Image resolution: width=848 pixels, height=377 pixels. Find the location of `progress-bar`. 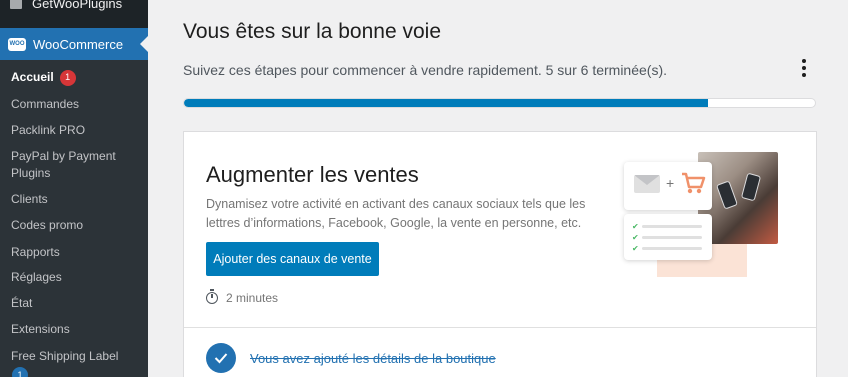

progress-bar is located at coordinates (499, 103).